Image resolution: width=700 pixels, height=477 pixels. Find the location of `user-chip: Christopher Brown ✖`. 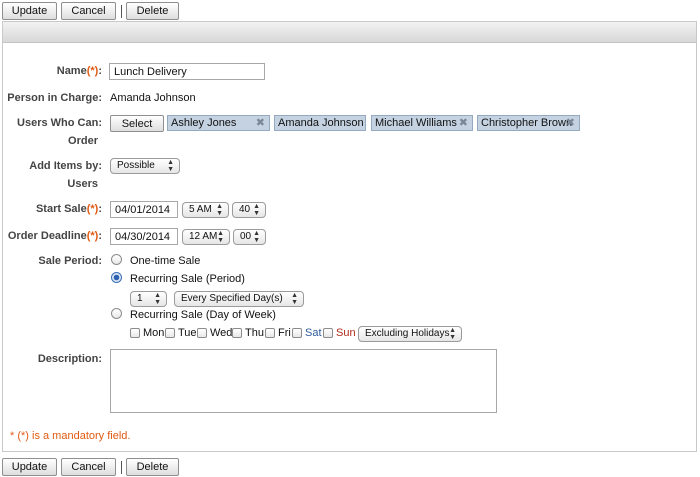

user-chip: Christopher Brown ✖ is located at coordinates (528, 123).